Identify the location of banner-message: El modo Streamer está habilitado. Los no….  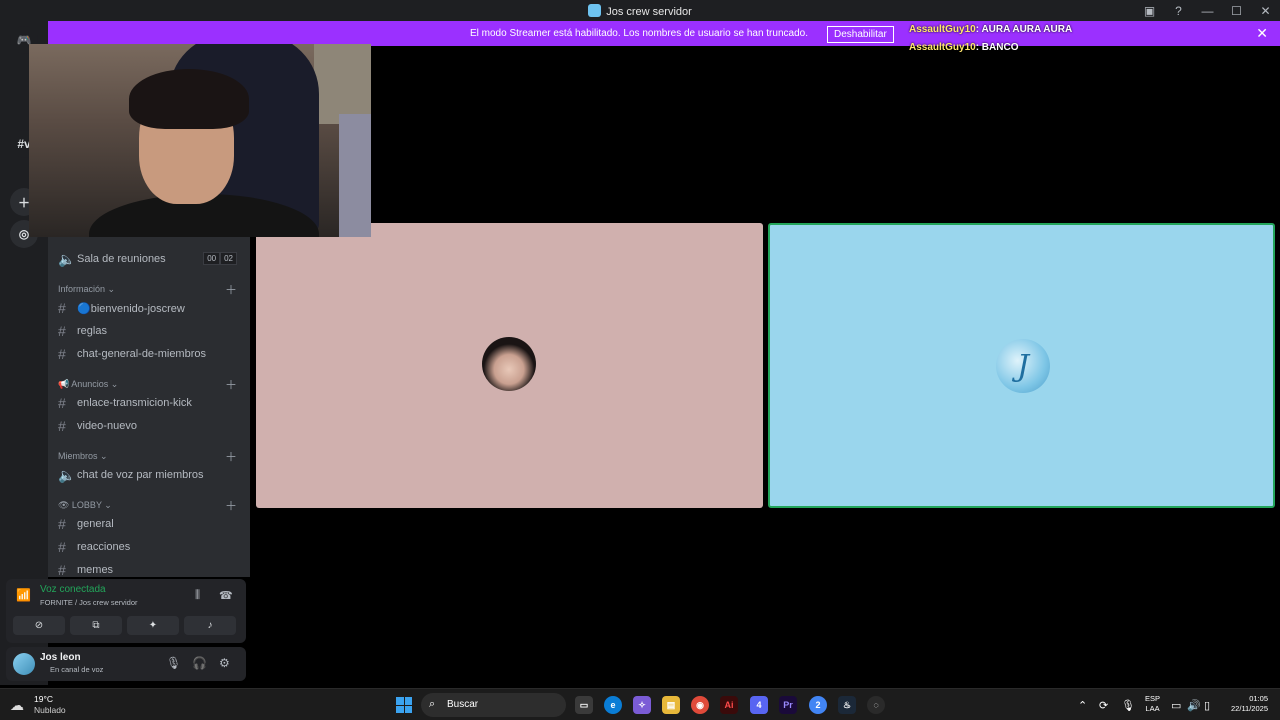
(639, 33).